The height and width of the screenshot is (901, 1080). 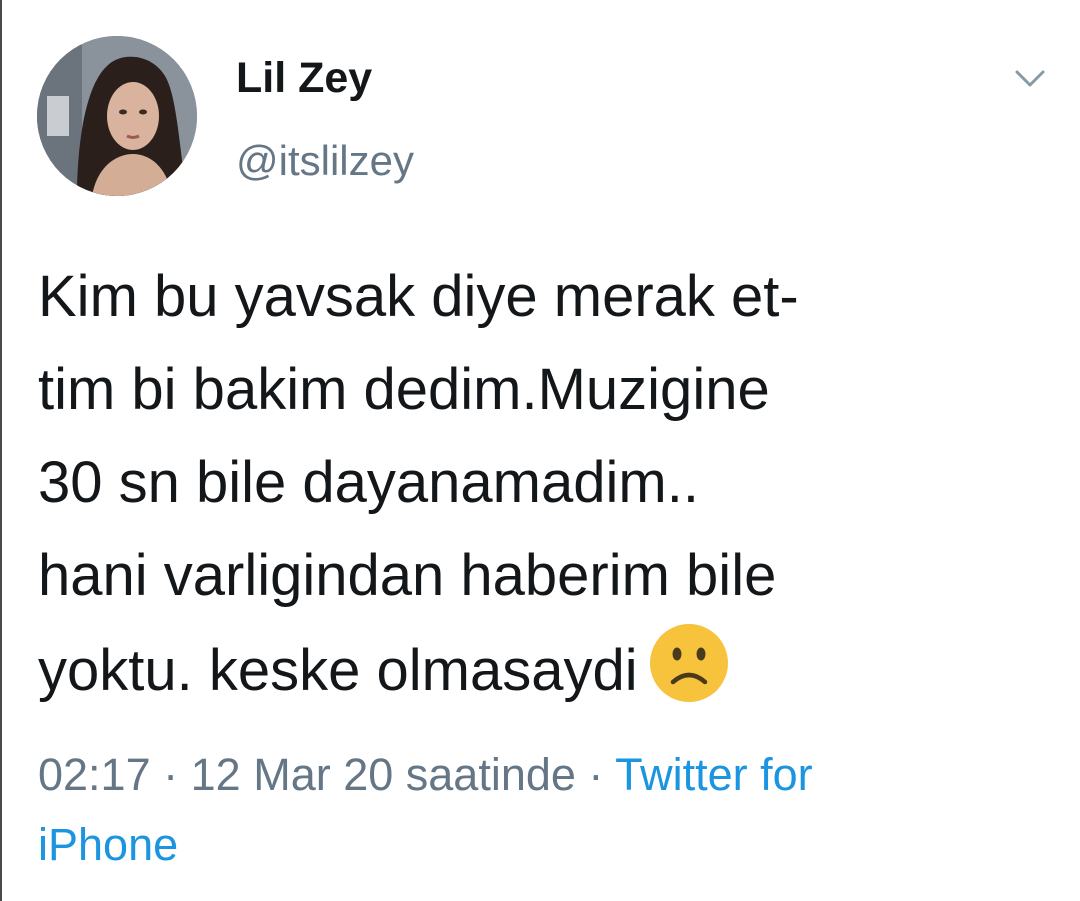 I want to click on avatar, so click(x=117, y=116).